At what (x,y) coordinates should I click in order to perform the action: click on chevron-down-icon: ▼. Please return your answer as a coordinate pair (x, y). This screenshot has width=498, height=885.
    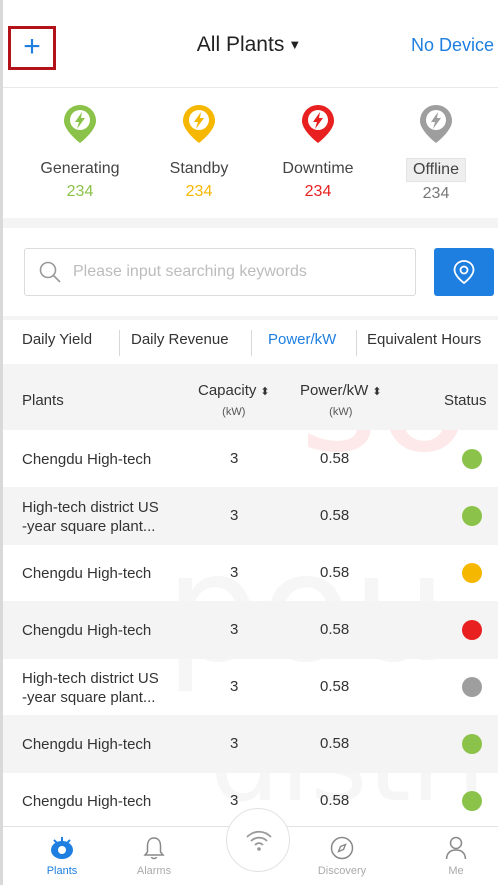
    Looking at the image, I should click on (295, 44).